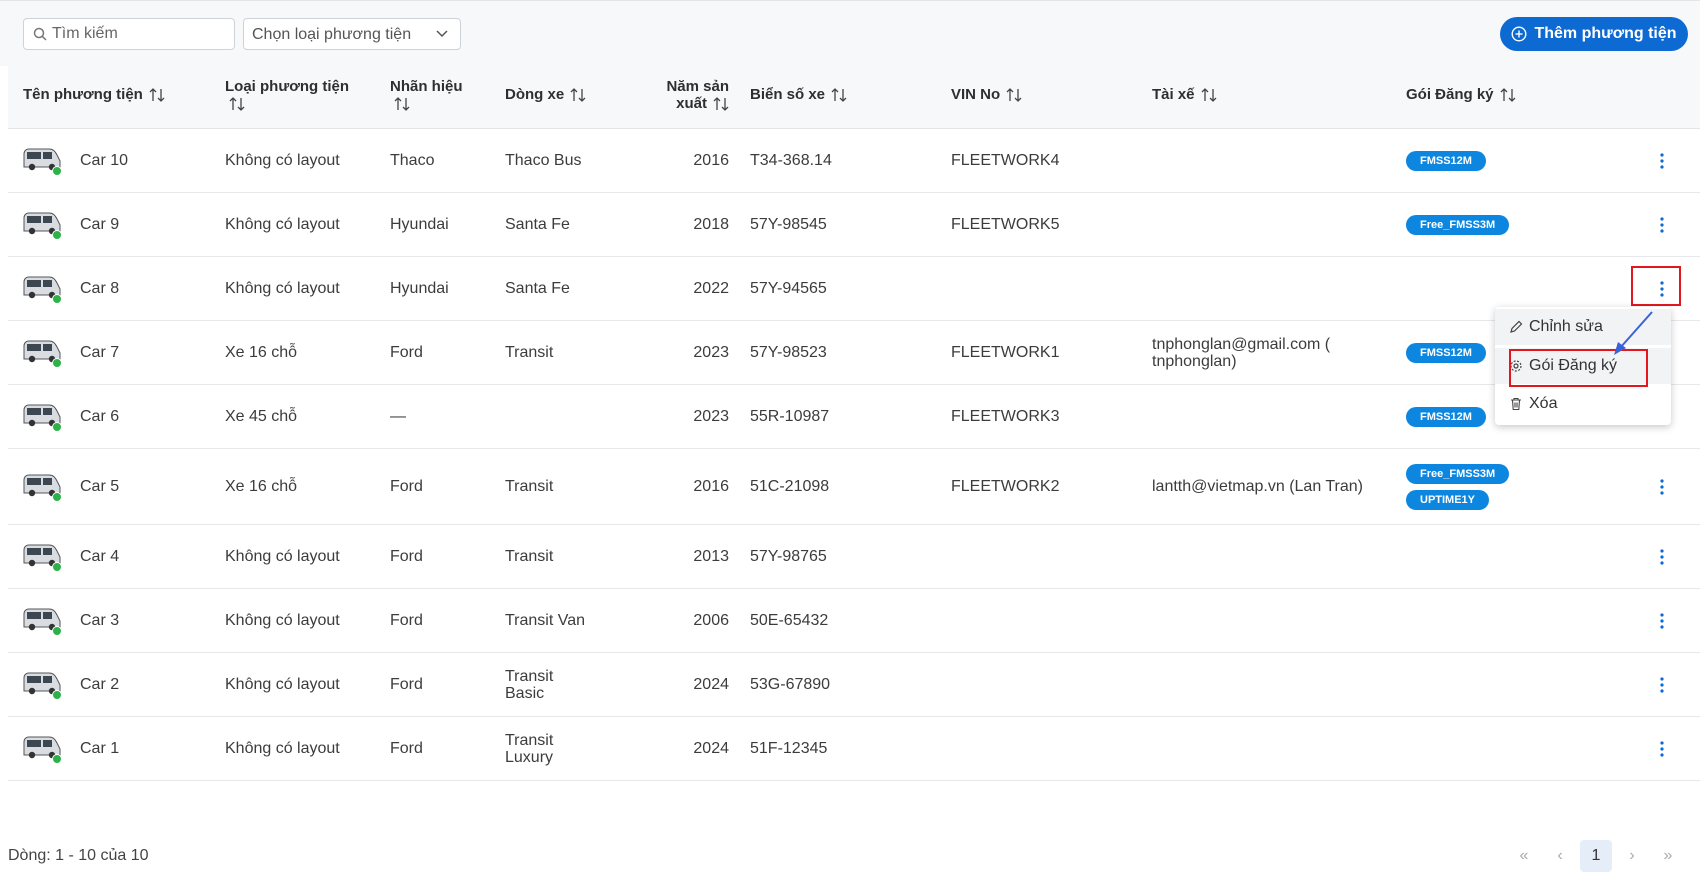  What do you see at coordinates (99, 416) in the screenshot?
I see `vehicle-name: Car 6` at bounding box center [99, 416].